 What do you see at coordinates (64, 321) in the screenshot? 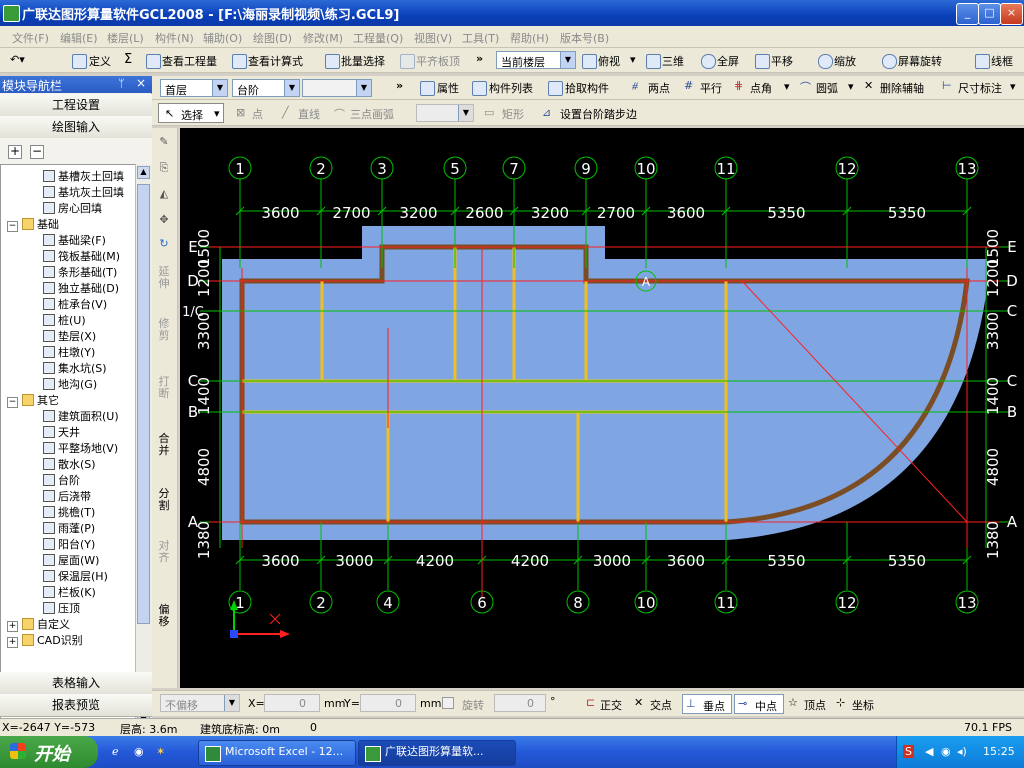
I see `tree-item: 桩(U)` at bounding box center [64, 321].